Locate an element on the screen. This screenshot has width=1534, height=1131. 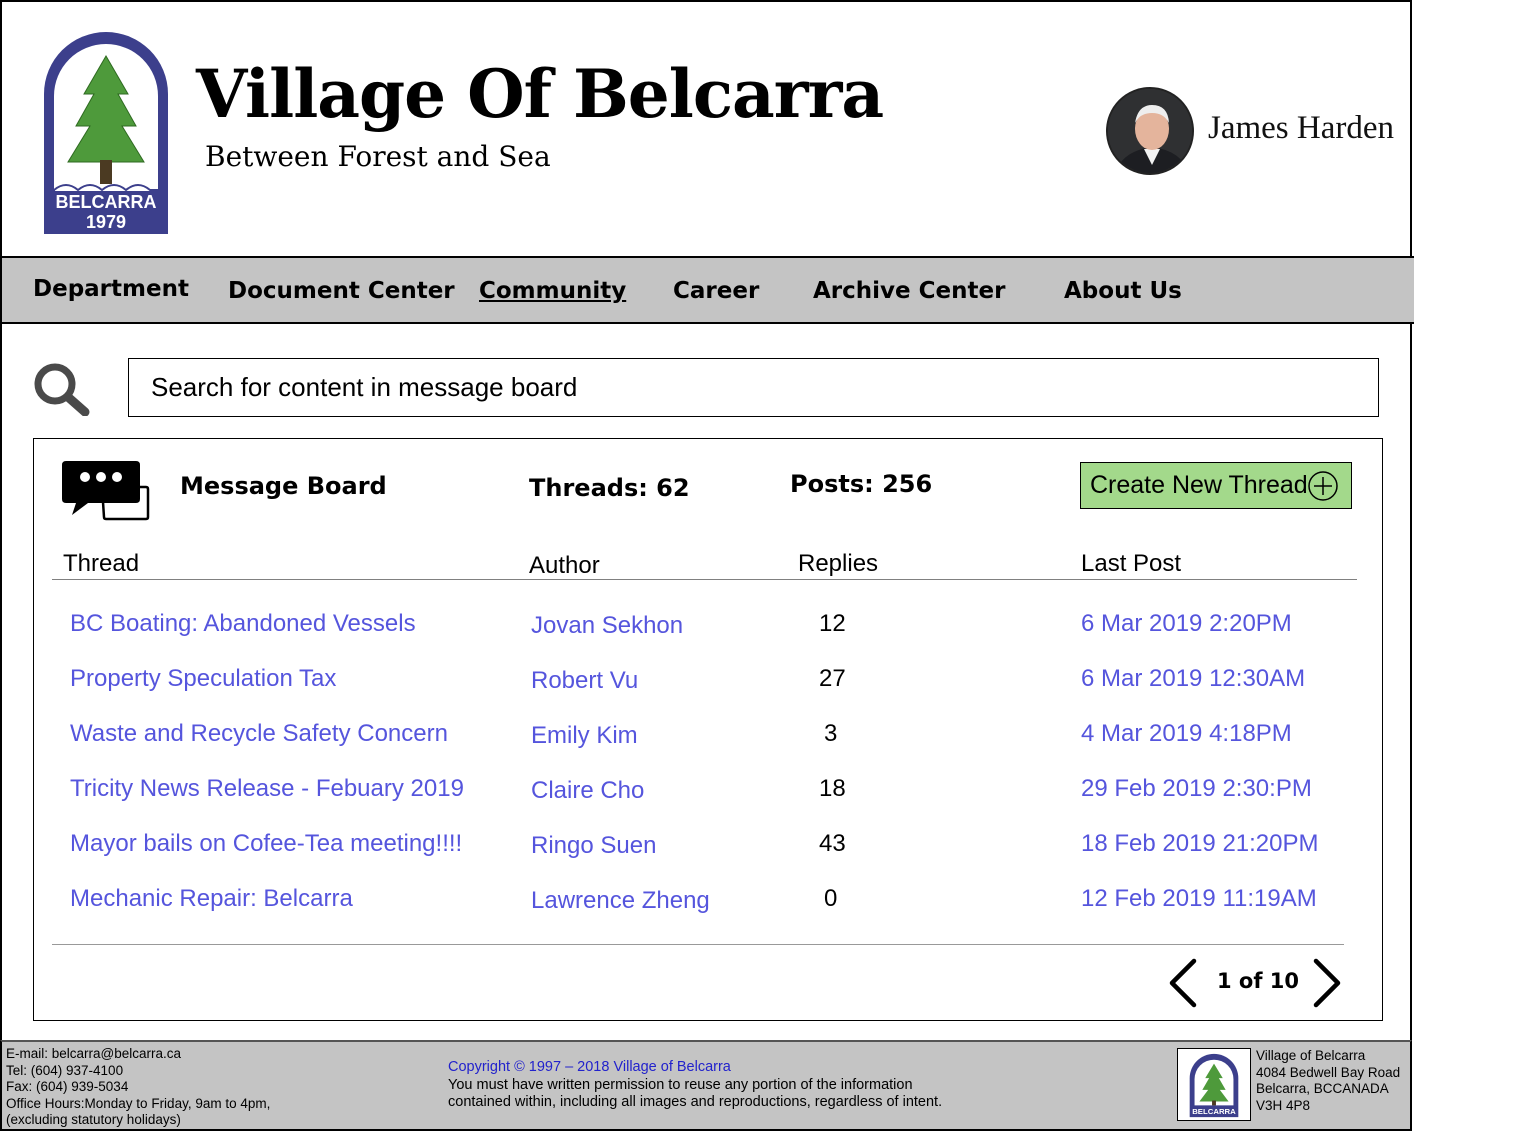
chevron-right-icon is located at coordinates (1326, 983).